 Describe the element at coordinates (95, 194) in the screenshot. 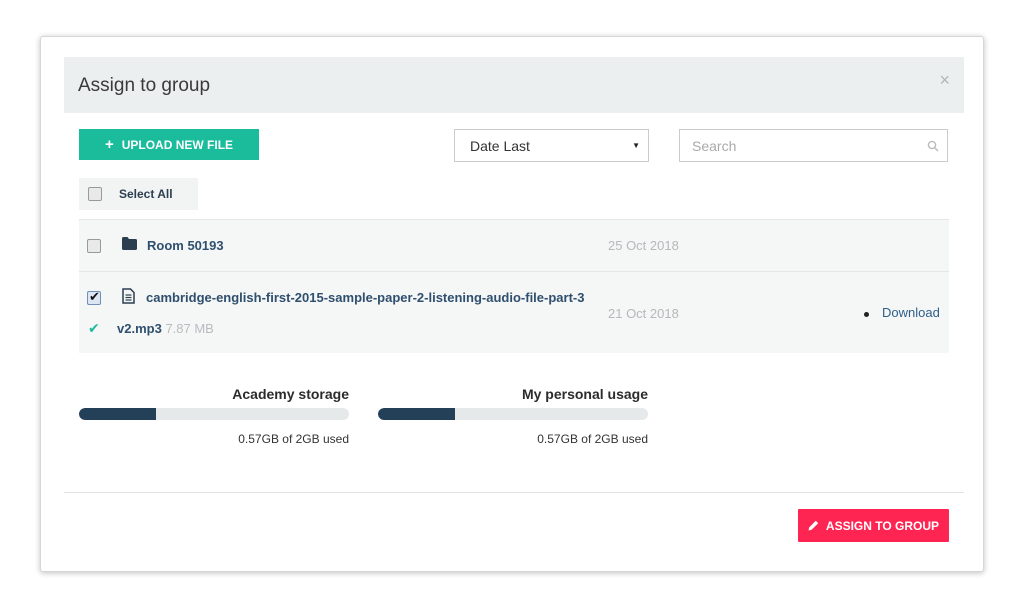

I see `select-all-checkbox` at that location.